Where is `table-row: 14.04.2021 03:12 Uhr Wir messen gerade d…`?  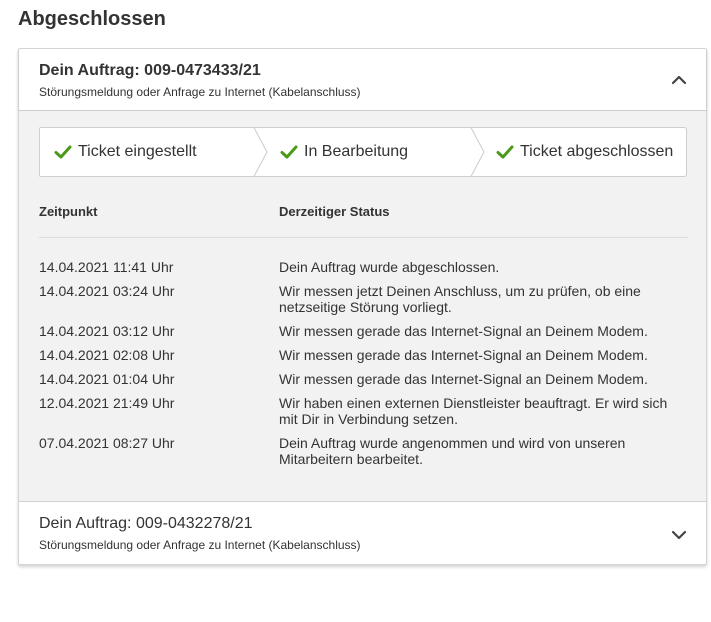 table-row: 14.04.2021 03:12 Uhr Wir messen gerade d… is located at coordinates (364, 331).